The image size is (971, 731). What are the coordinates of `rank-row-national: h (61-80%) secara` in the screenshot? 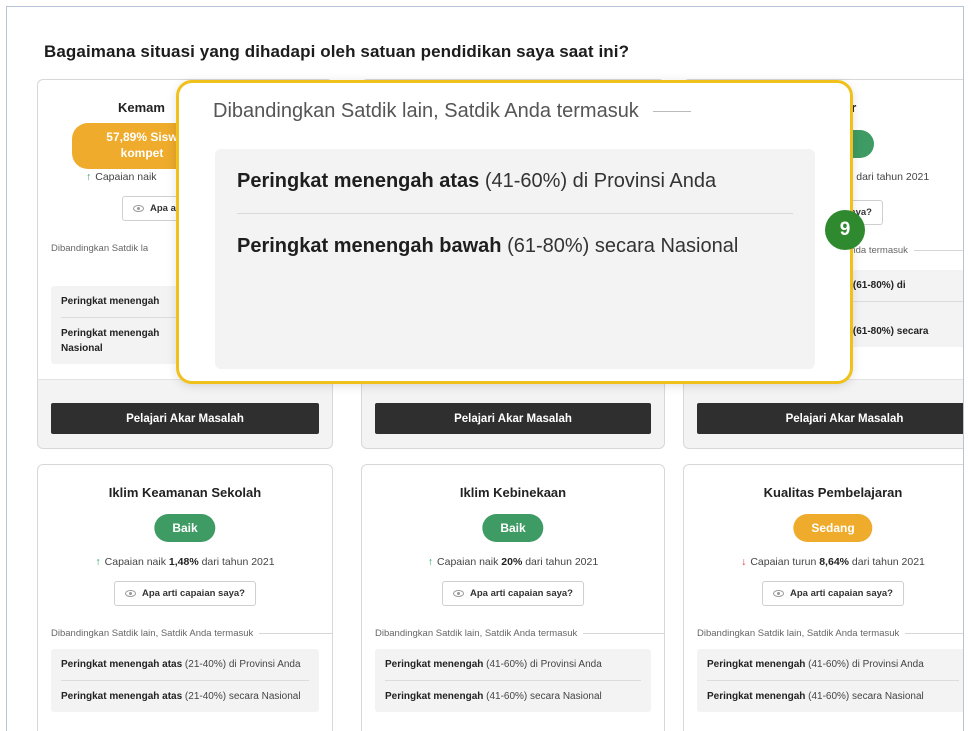 It's located at (903, 324).